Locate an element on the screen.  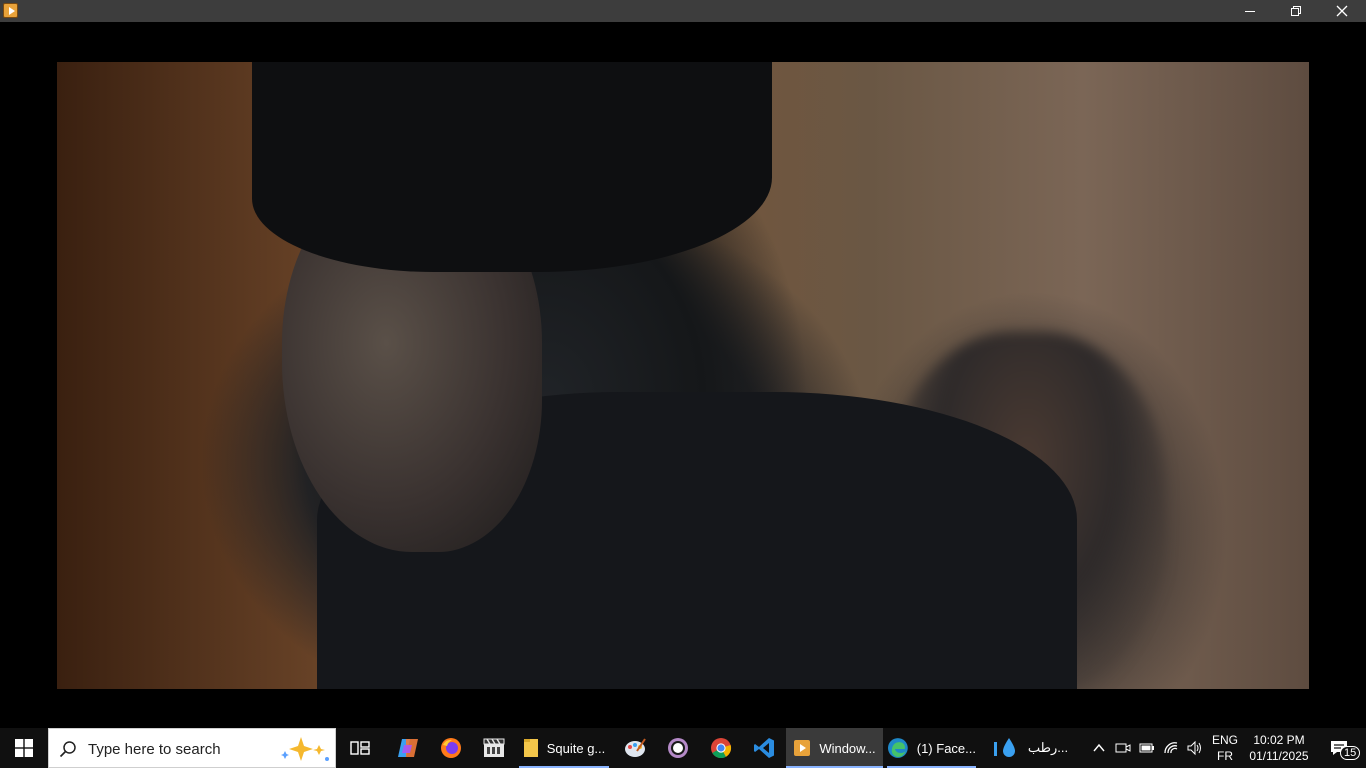
tray-meet-button is located at coordinates (1123, 748).